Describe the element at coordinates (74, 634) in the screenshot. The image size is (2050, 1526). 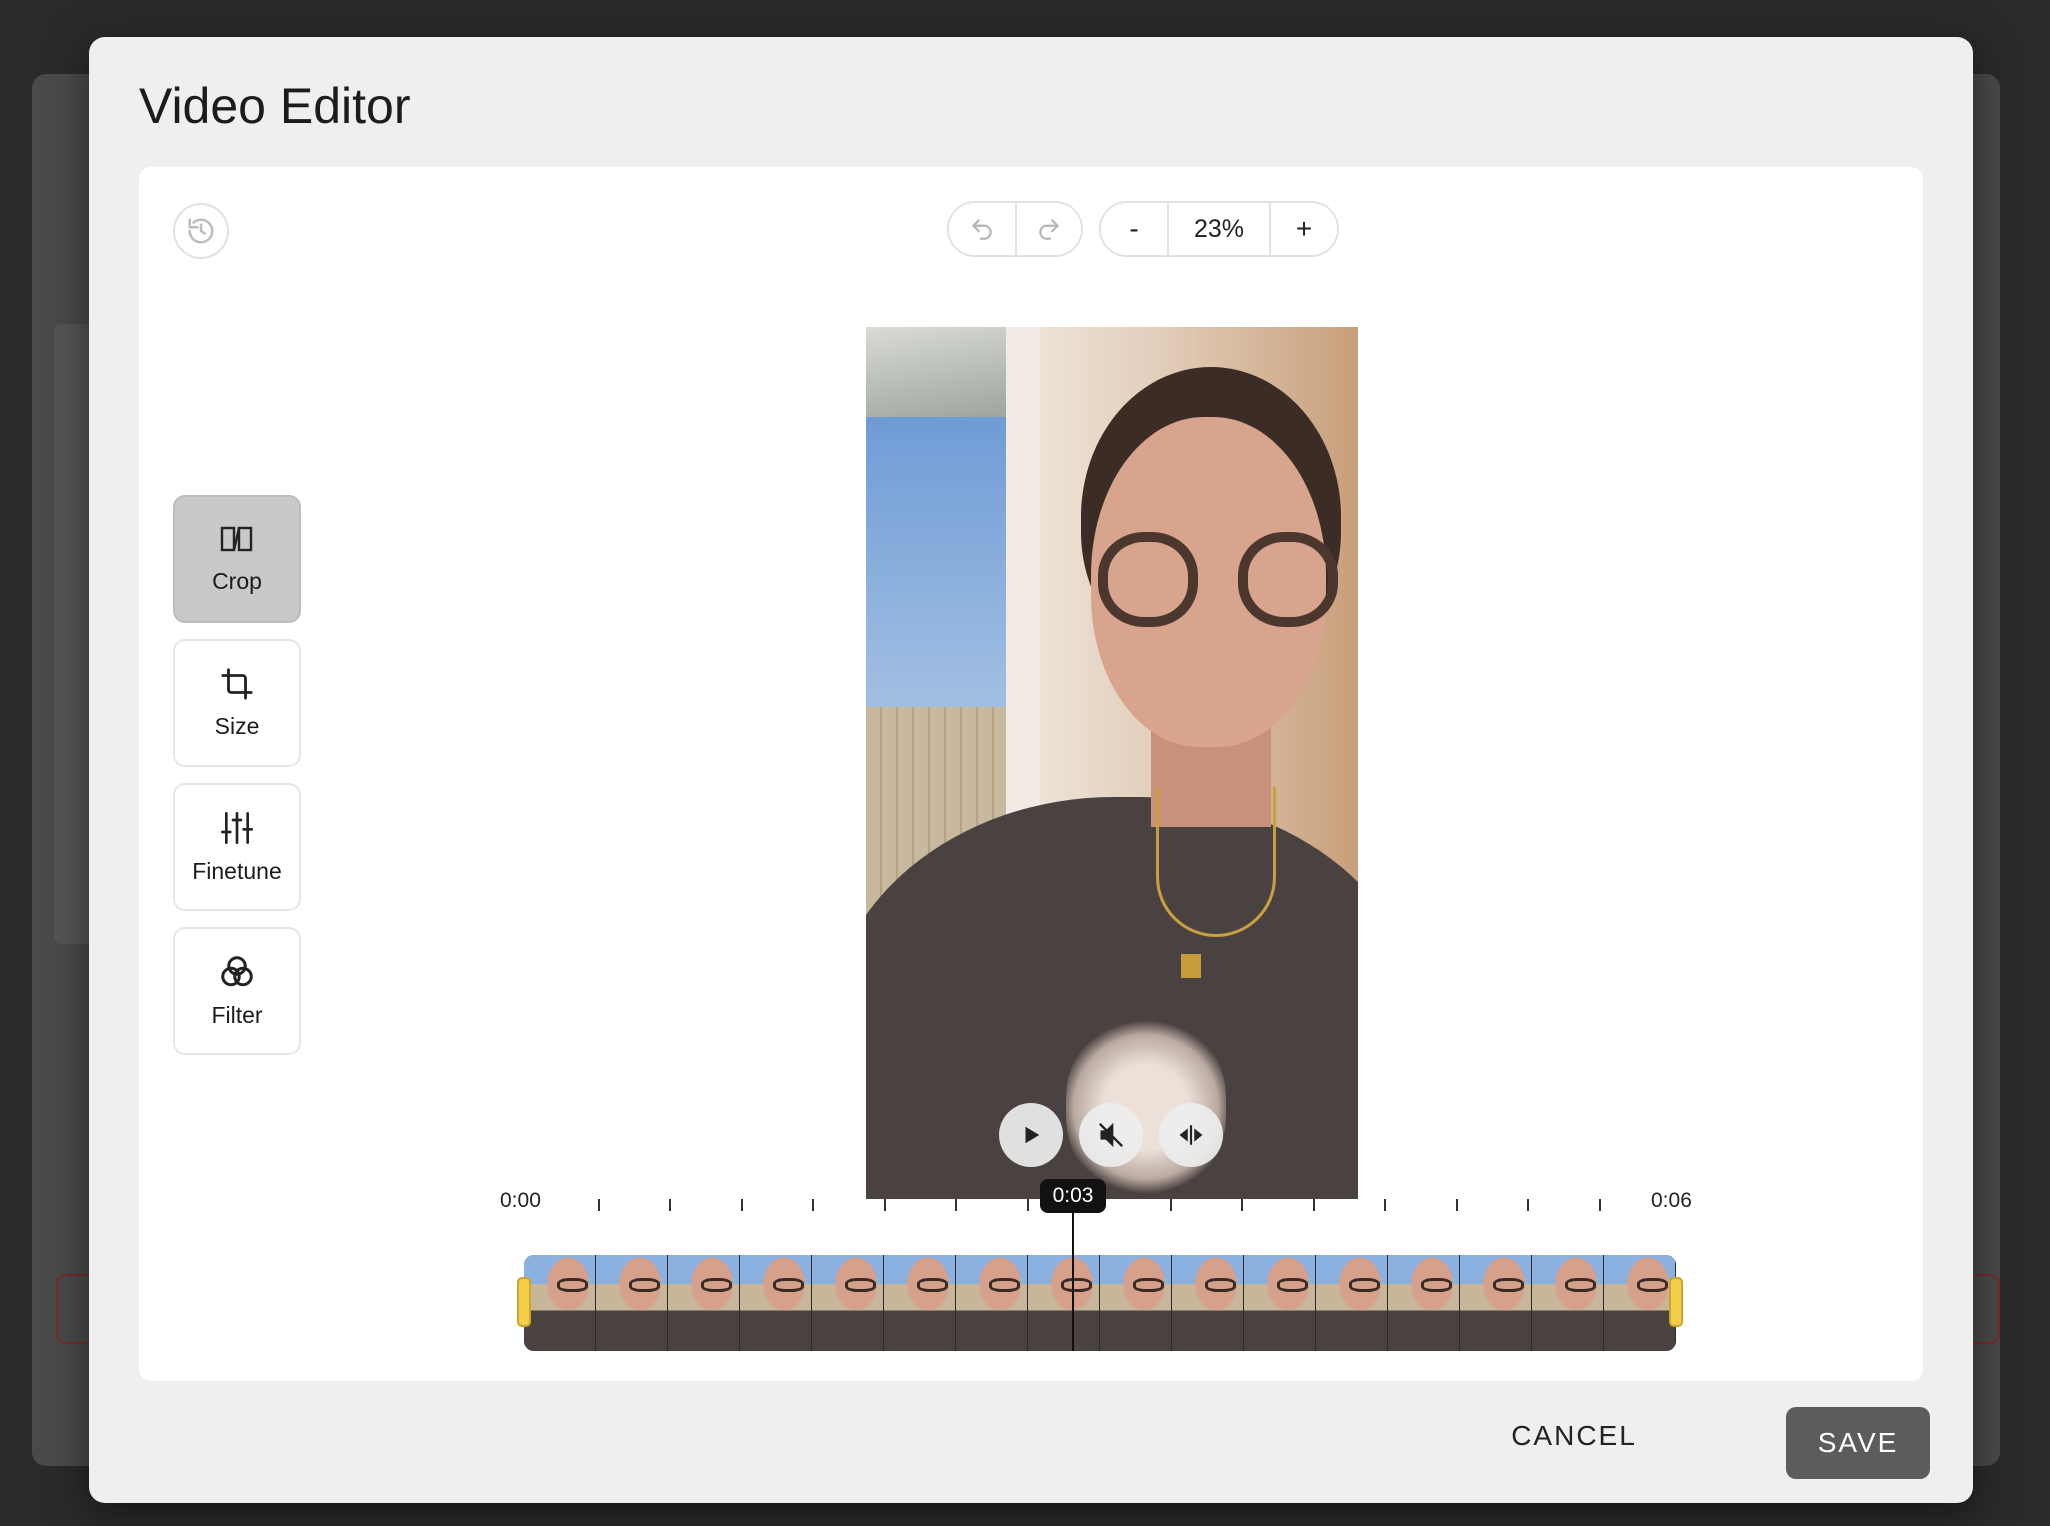
I see `background-rail` at that location.